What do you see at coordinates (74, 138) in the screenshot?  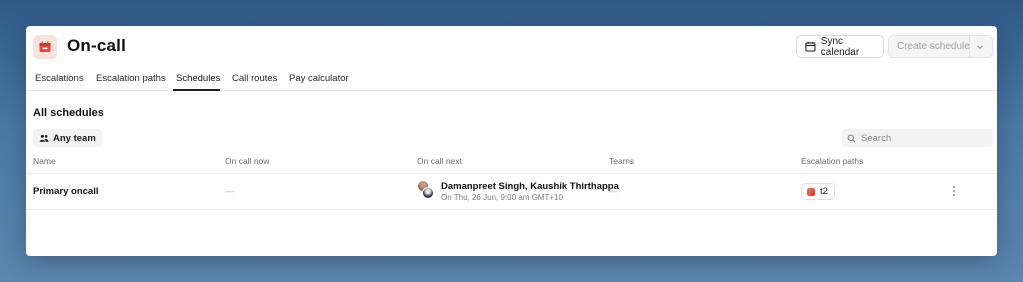 I see `team-filter-label: Any team` at bounding box center [74, 138].